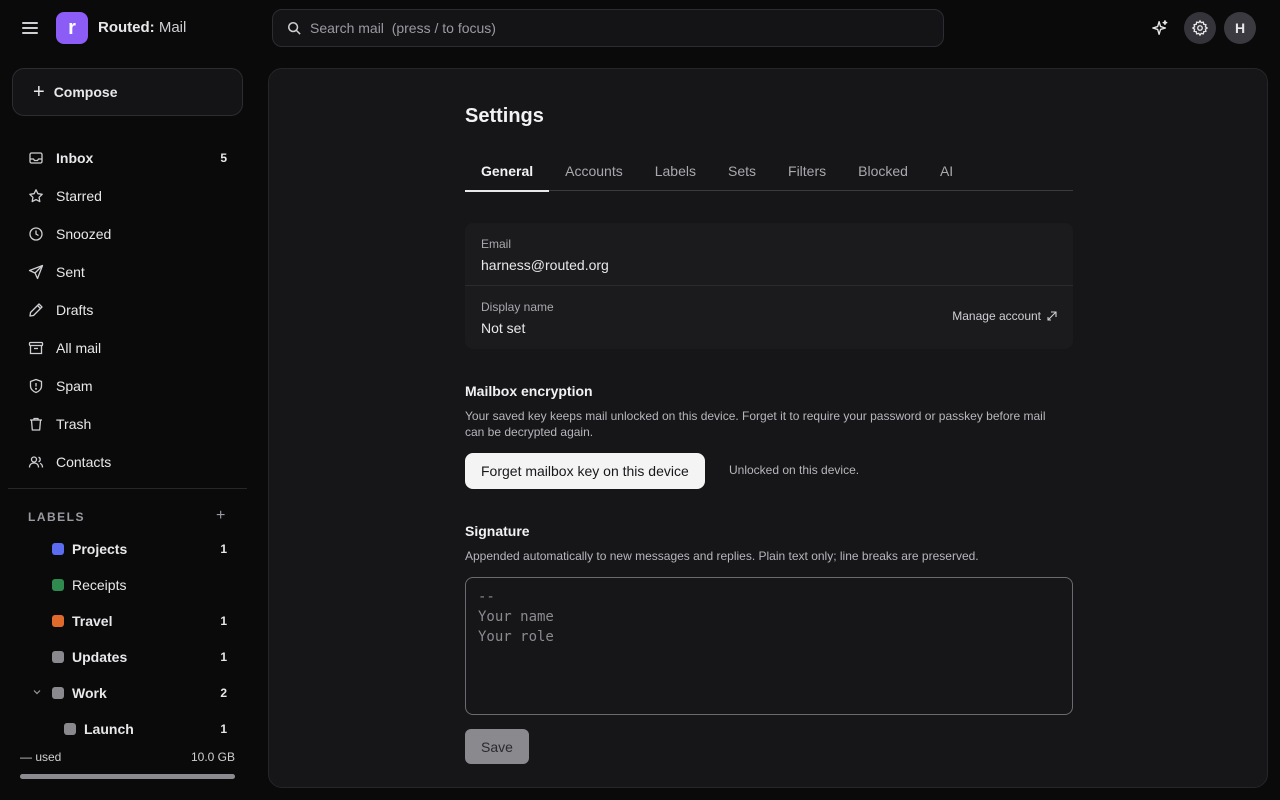 The width and height of the screenshot is (1280, 800). What do you see at coordinates (127, 488) in the screenshot?
I see `sidebar-divider` at bounding box center [127, 488].